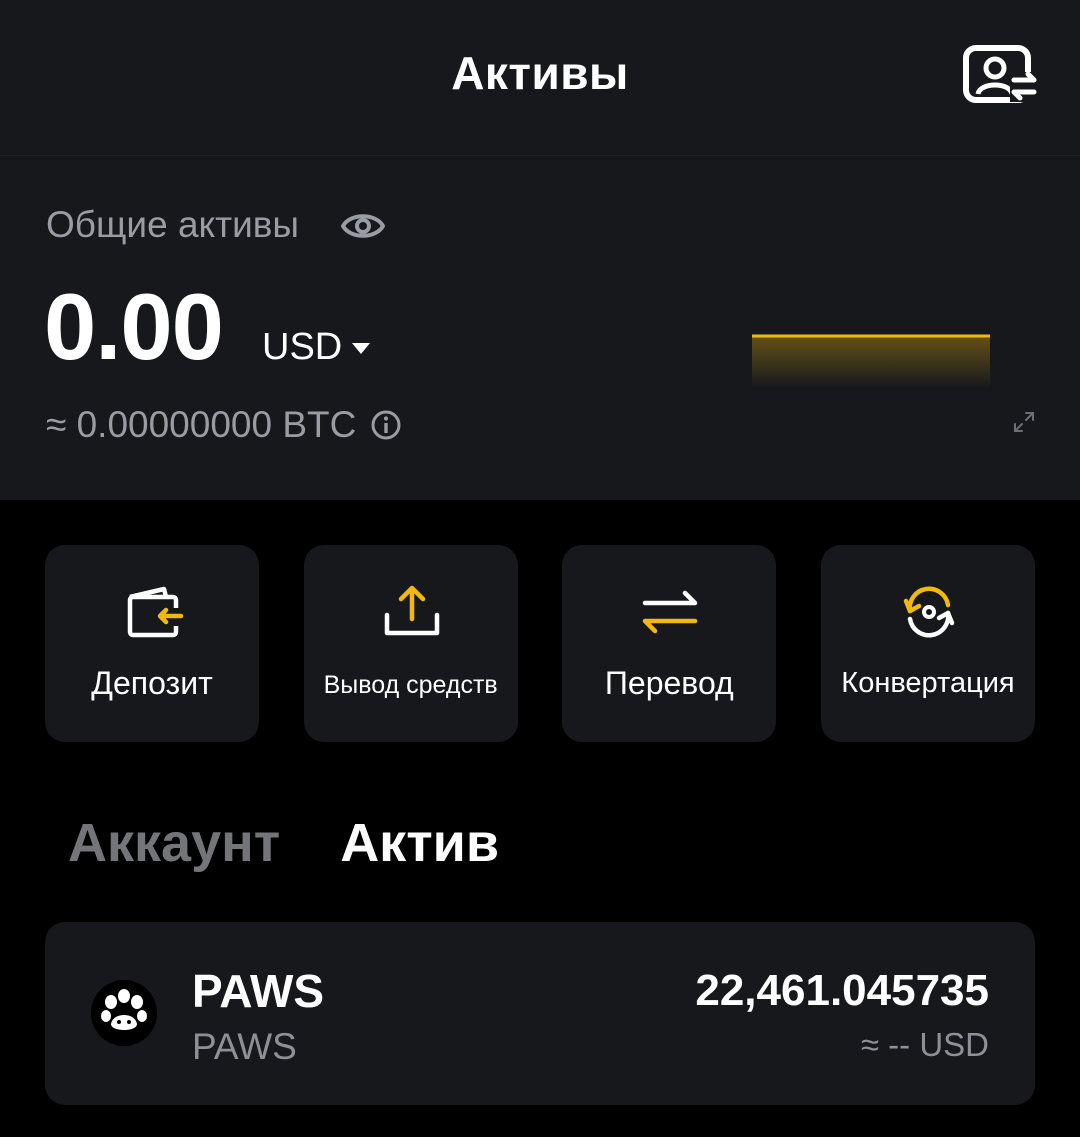 This screenshot has height=1137, width=1080. What do you see at coordinates (361, 348) in the screenshot?
I see `caret-down-icon` at bounding box center [361, 348].